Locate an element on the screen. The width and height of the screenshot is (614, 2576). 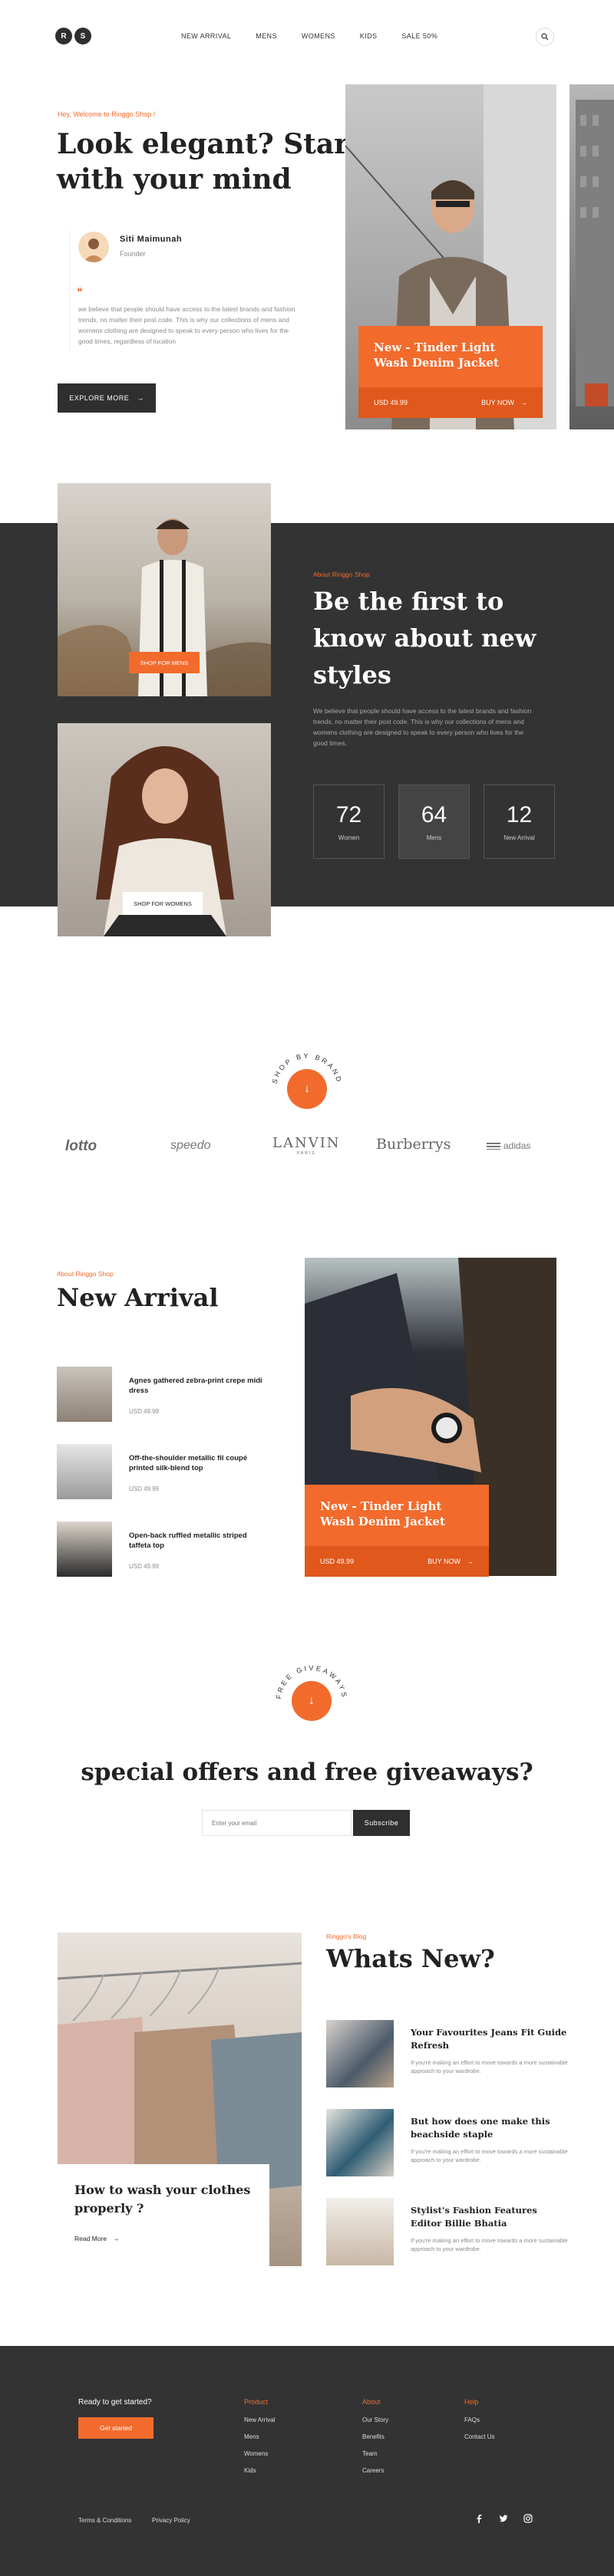
brand-lanvin-name: LANVIN is located at coordinates (306, 1143).